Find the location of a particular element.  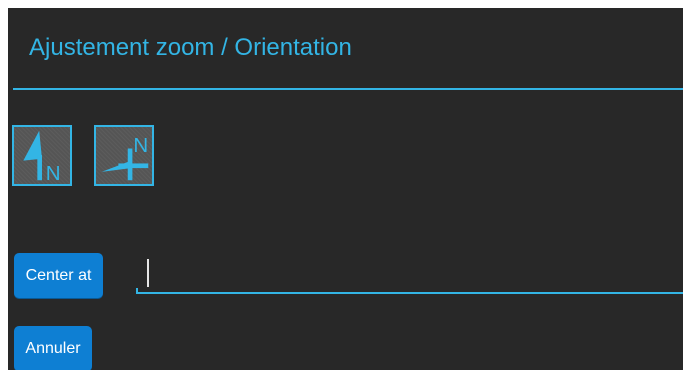

north-up-button: N is located at coordinates (42, 155).